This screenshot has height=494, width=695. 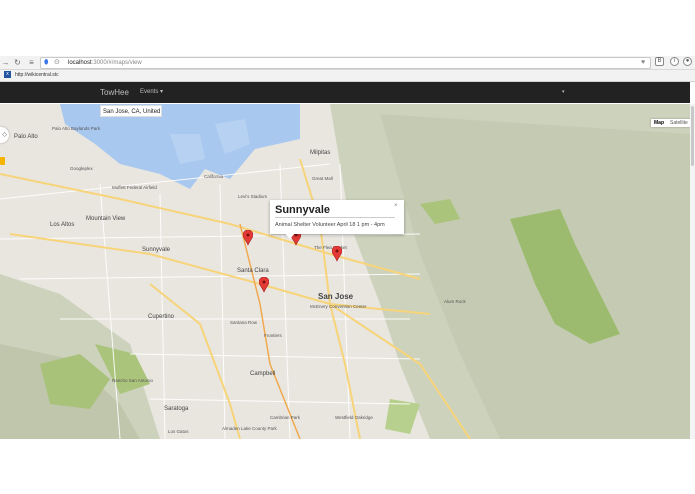 What do you see at coordinates (134, 187) in the screenshot?
I see `map-label: Moffett Federal Airfield` at bounding box center [134, 187].